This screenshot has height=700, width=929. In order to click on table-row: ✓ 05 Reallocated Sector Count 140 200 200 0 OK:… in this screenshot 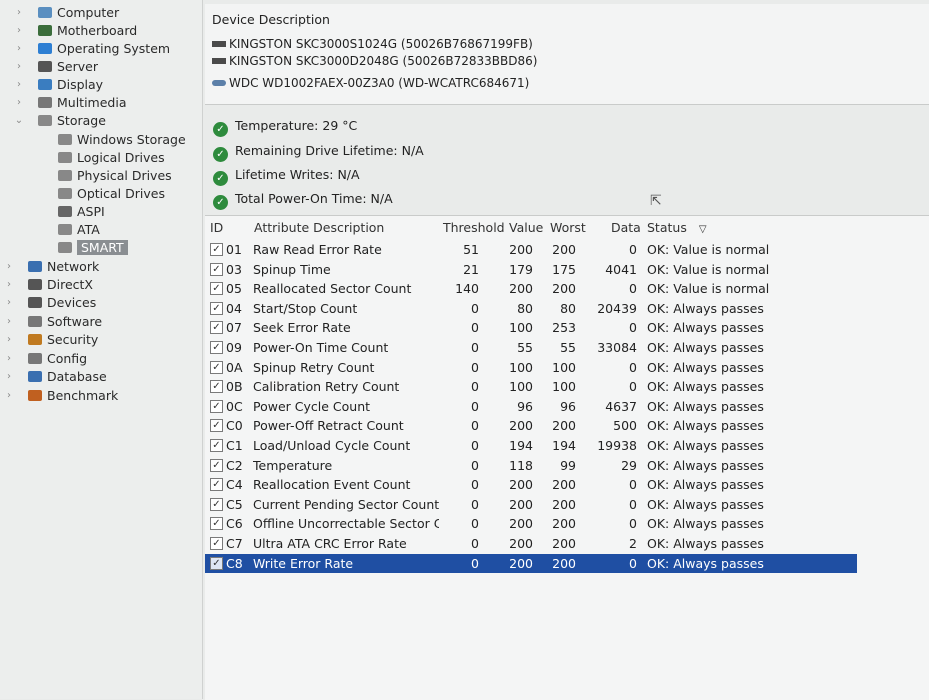, I will do `click(531, 288)`.